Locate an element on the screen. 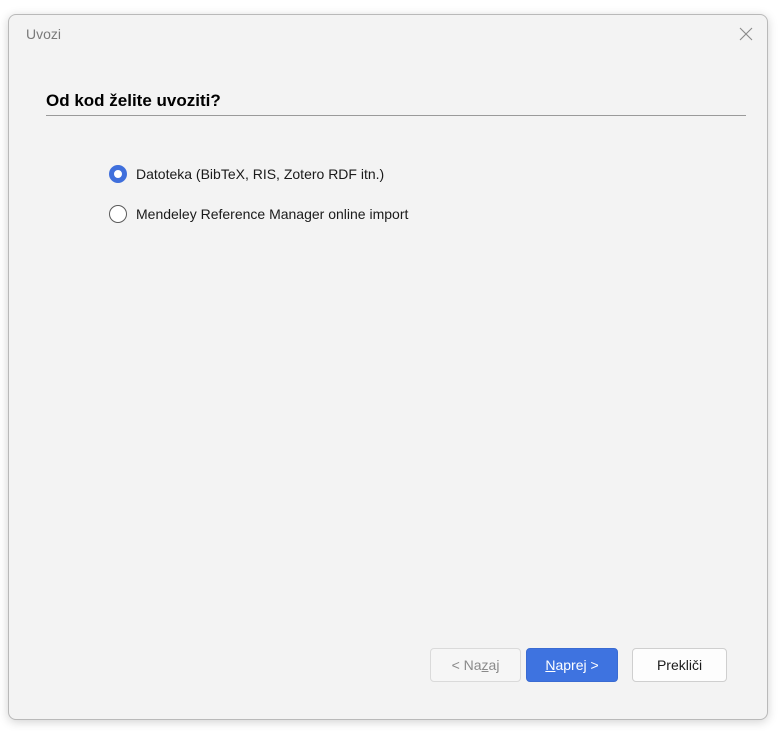  back-button-suffix: aj is located at coordinates (494, 665).